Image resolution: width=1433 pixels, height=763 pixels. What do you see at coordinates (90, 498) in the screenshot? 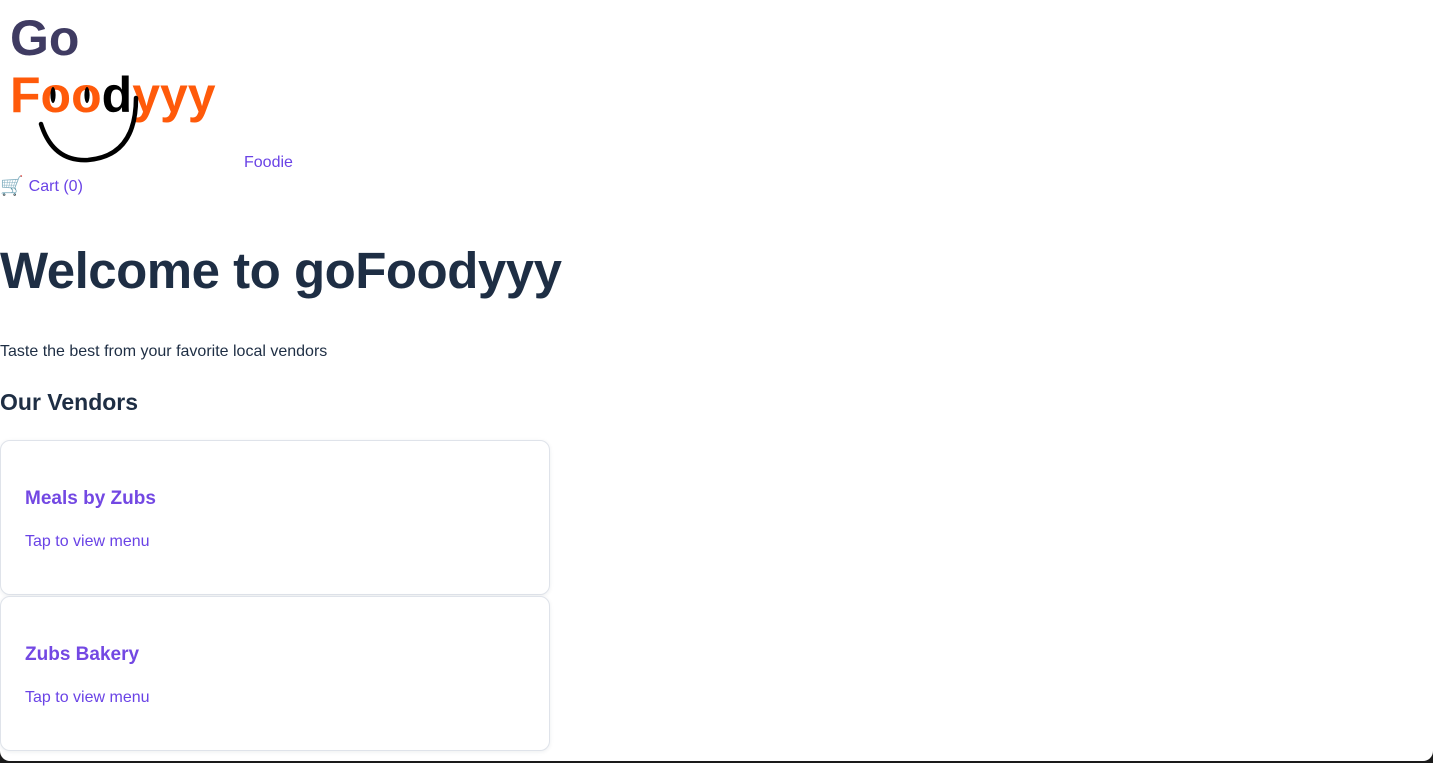
I see `vendor-name: Meals by Zubs` at bounding box center [90, 498].